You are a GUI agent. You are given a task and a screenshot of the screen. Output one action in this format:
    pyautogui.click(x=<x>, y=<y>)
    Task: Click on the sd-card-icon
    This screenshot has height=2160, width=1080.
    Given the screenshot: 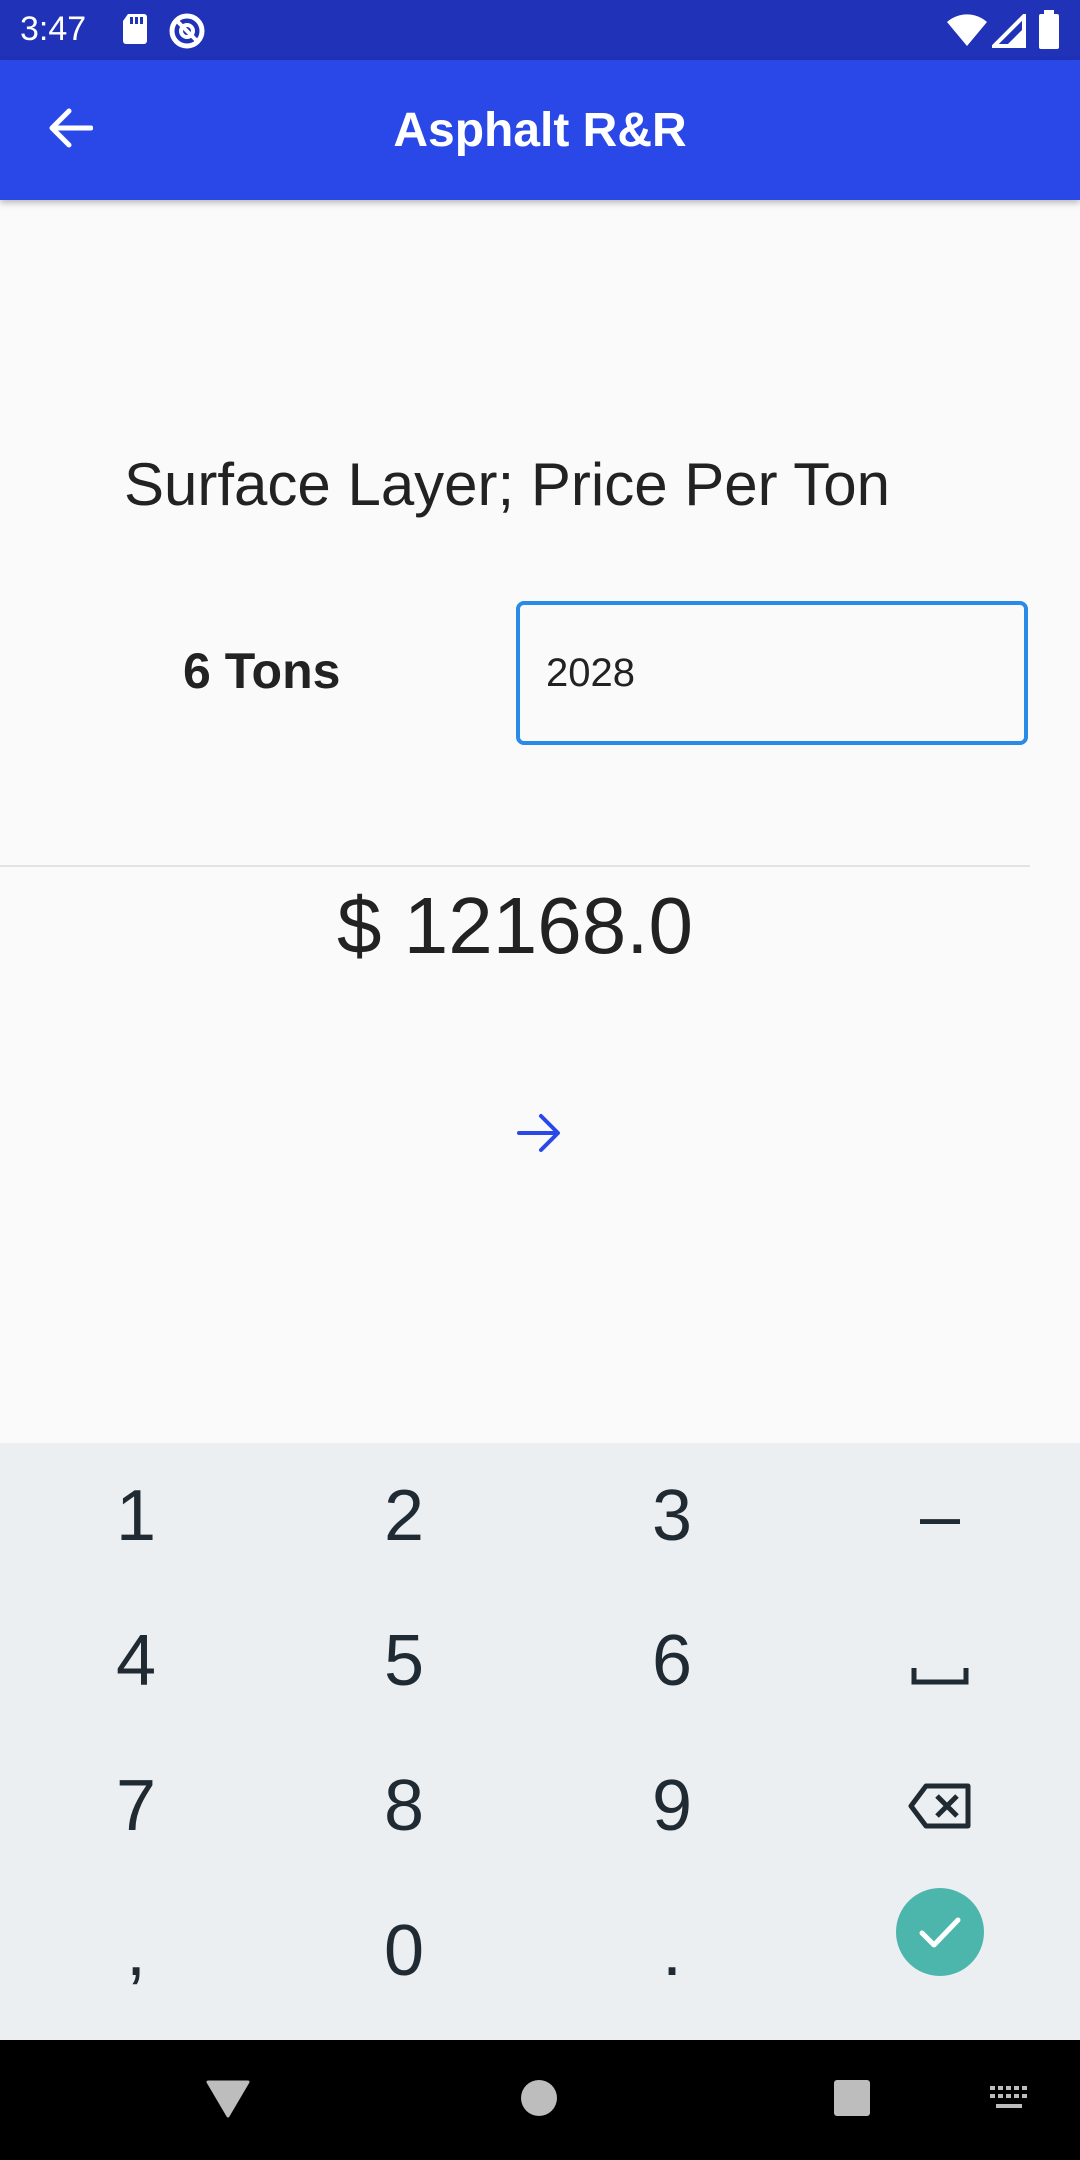 What is the action you would take?
    pyautogui.click(x=135, y=31)
    